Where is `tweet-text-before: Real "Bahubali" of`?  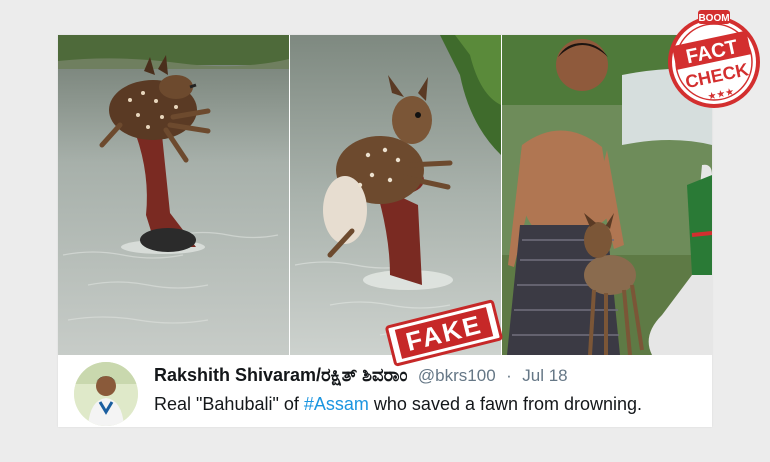 tweet-text-before: Real "Bahubali" of is located at coordinates (229, 404).